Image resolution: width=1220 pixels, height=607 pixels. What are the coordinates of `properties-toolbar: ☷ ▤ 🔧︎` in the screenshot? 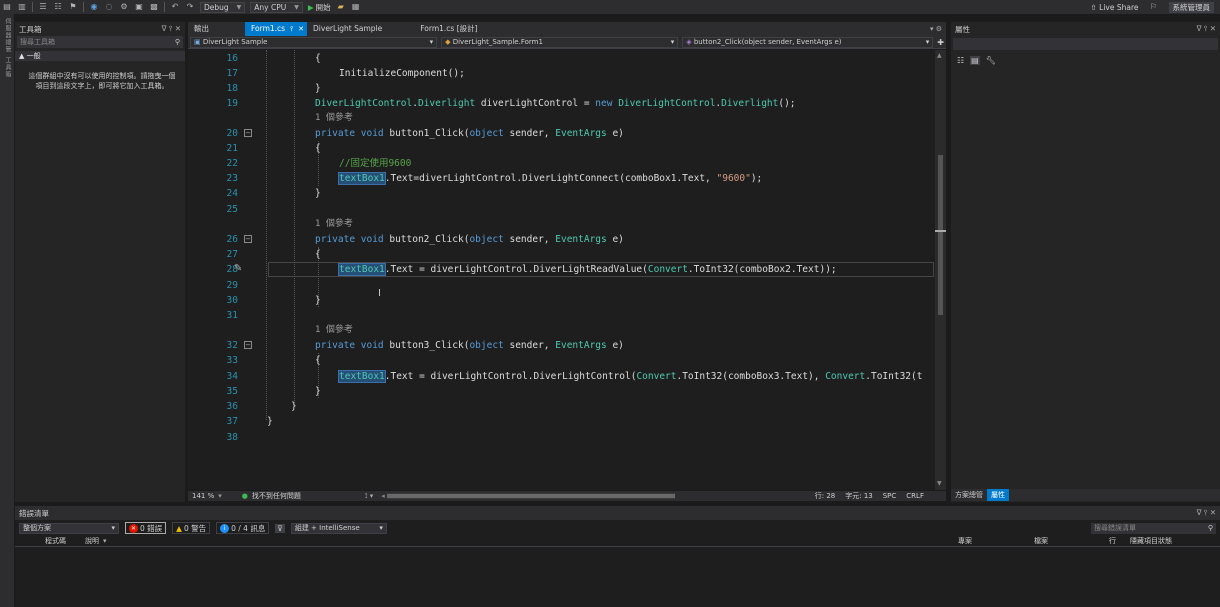 It's located at (1085, 60).